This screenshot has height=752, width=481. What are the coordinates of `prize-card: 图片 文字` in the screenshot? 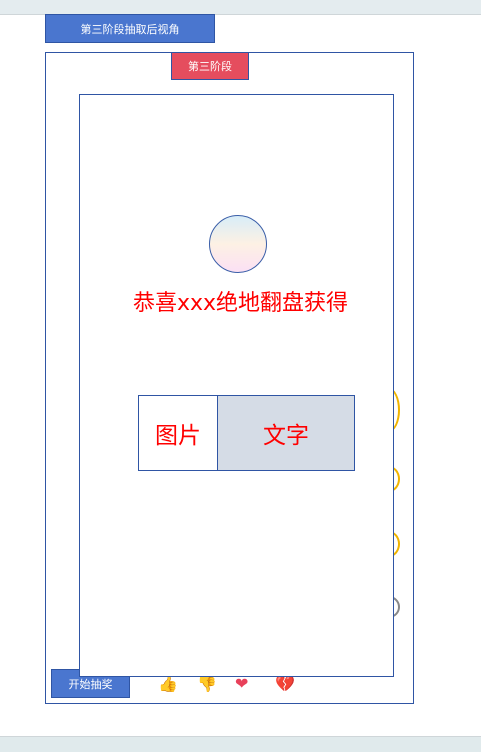 It's located at (246, 433).